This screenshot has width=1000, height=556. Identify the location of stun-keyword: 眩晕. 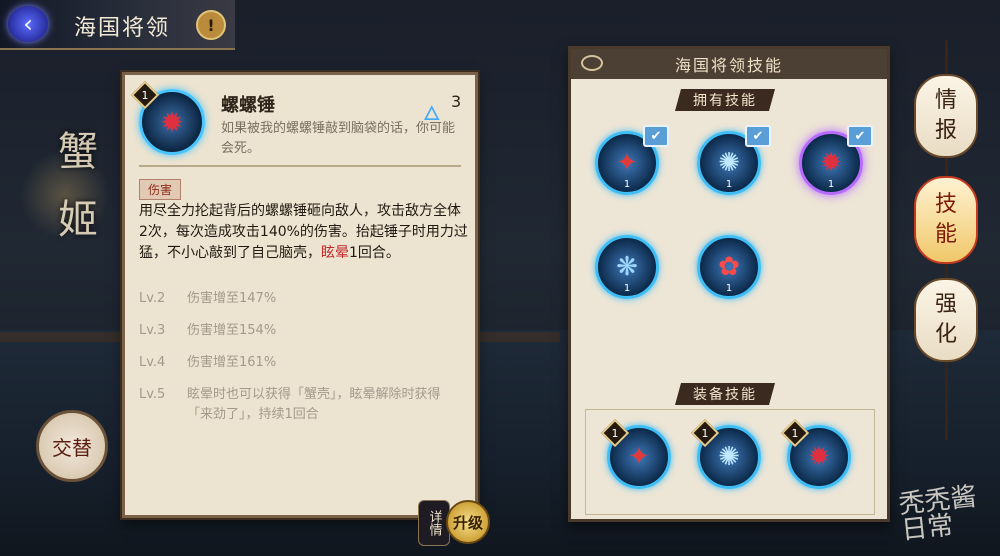
(335, 253).